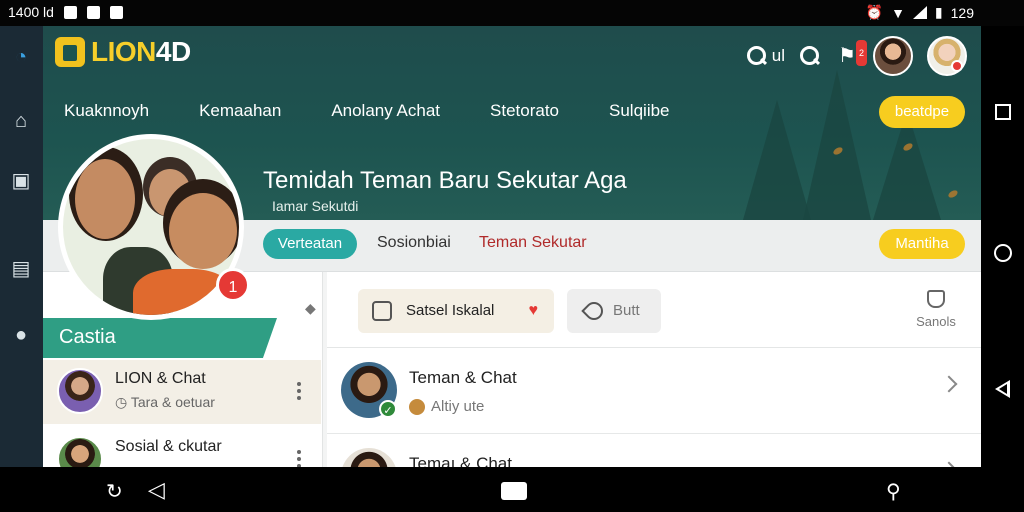 This screenshot has width=1024, height=512. Describe the element at coordinates (936, 309) in the screenshot. I see `toolbar-right-action: Sanols` at that location.